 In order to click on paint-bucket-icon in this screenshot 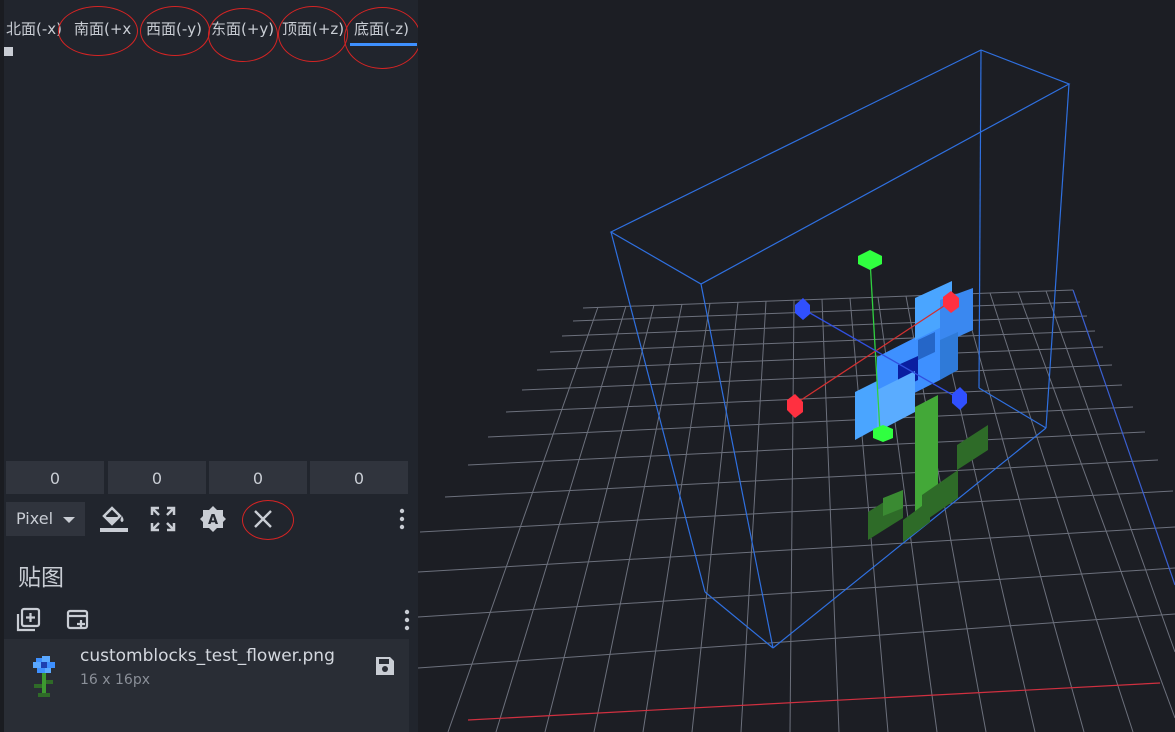, I will do `click(114, 518)`.